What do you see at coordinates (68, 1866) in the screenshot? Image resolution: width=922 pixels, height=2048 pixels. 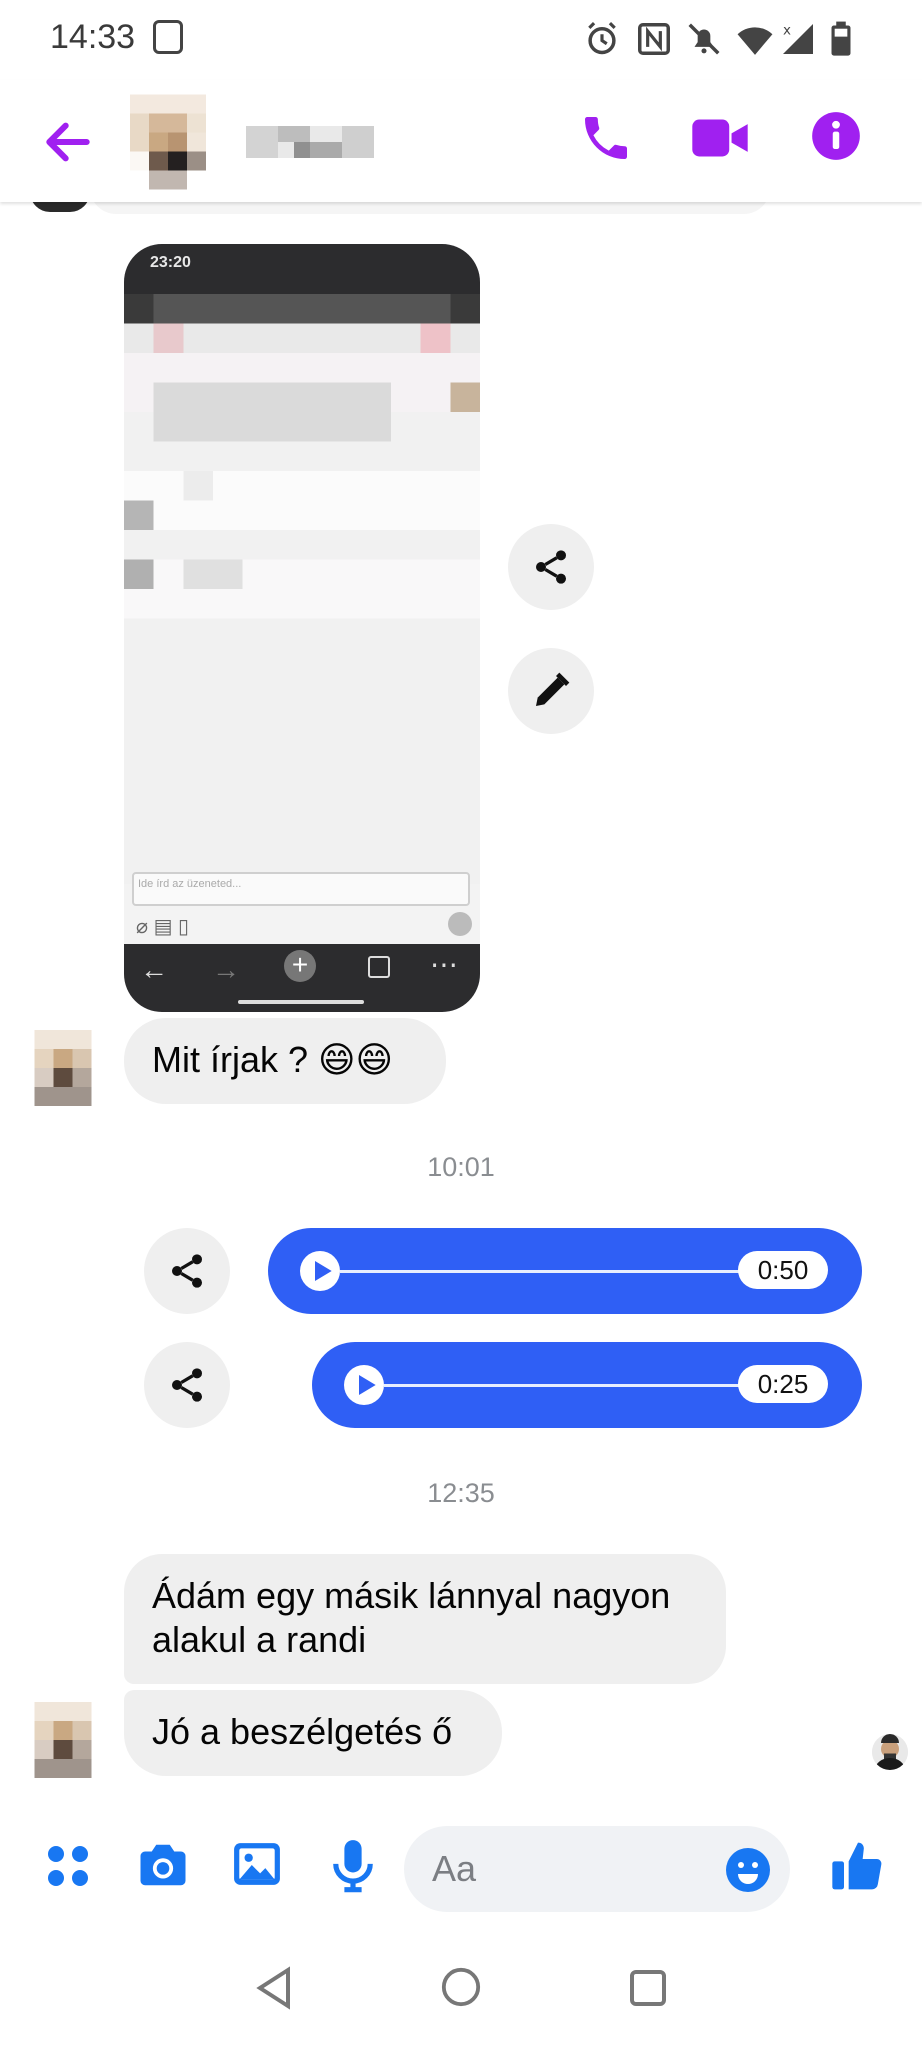 I see `apps-icon` at bounding box center [68, 1866].